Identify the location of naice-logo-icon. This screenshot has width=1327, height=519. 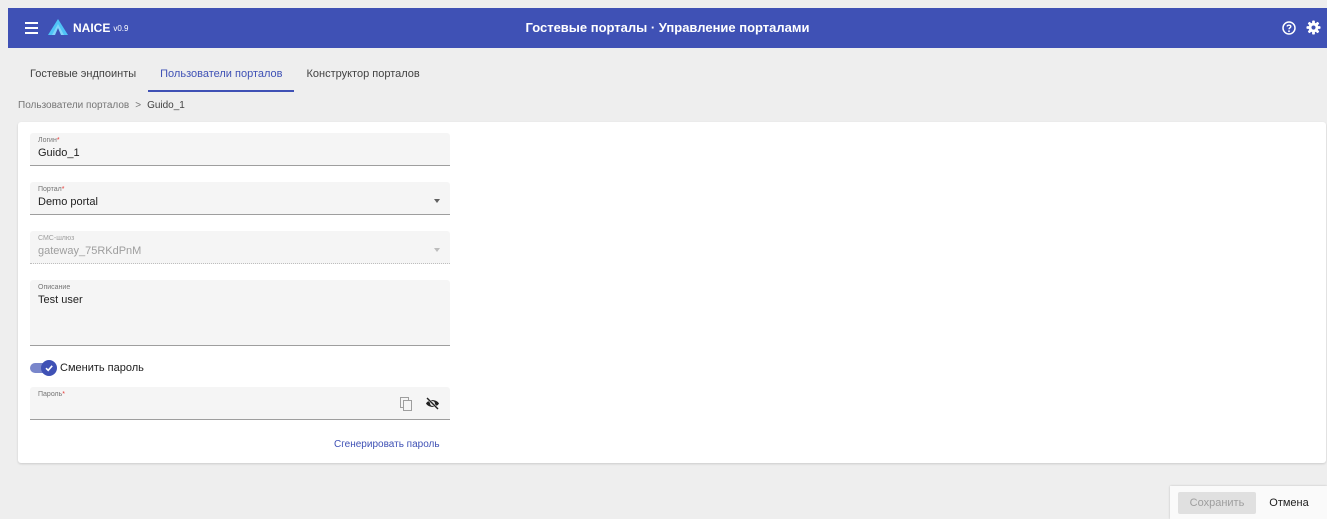
(58, 27).